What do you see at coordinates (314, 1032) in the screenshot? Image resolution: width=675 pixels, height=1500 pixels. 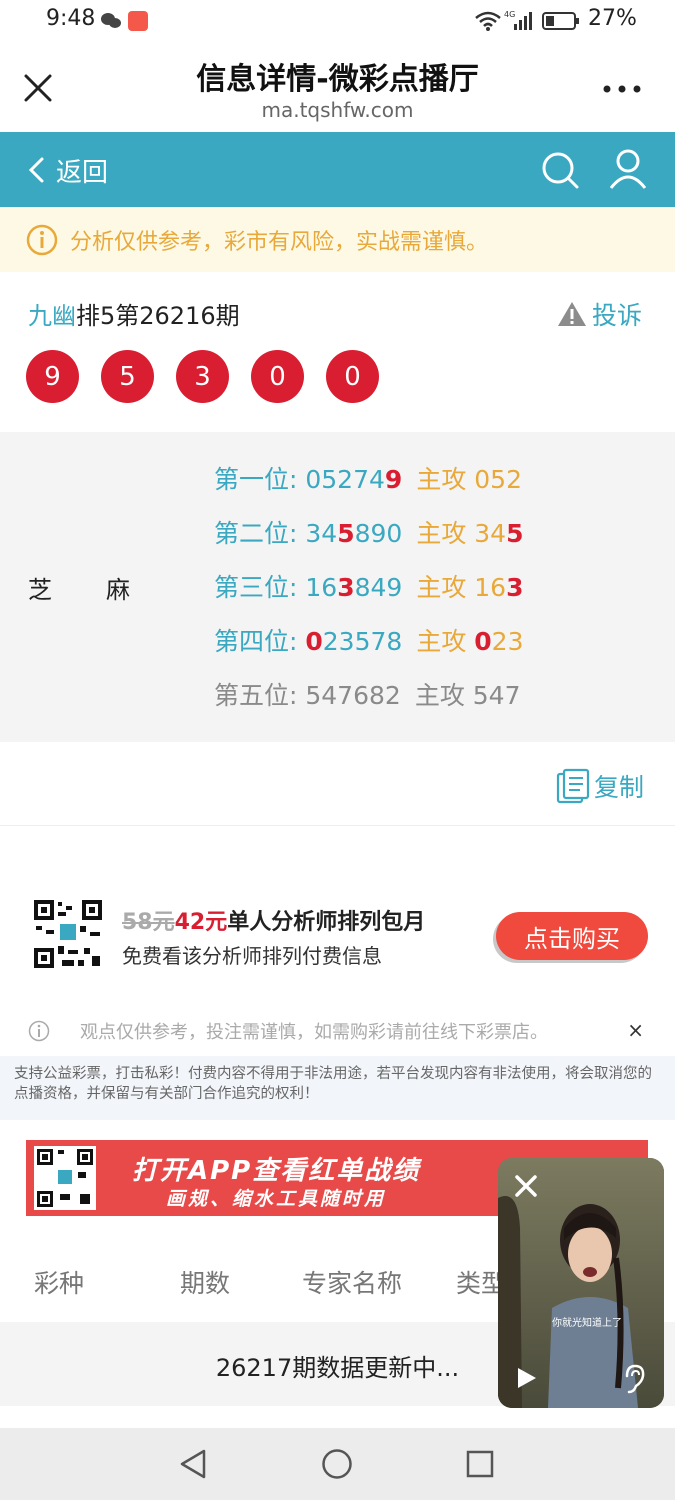 I see `disclaimer-text: 观点仅供参考，投注需谨慎，如需购彩请前往线下彩票店。` at bounding box center [314, 1032].